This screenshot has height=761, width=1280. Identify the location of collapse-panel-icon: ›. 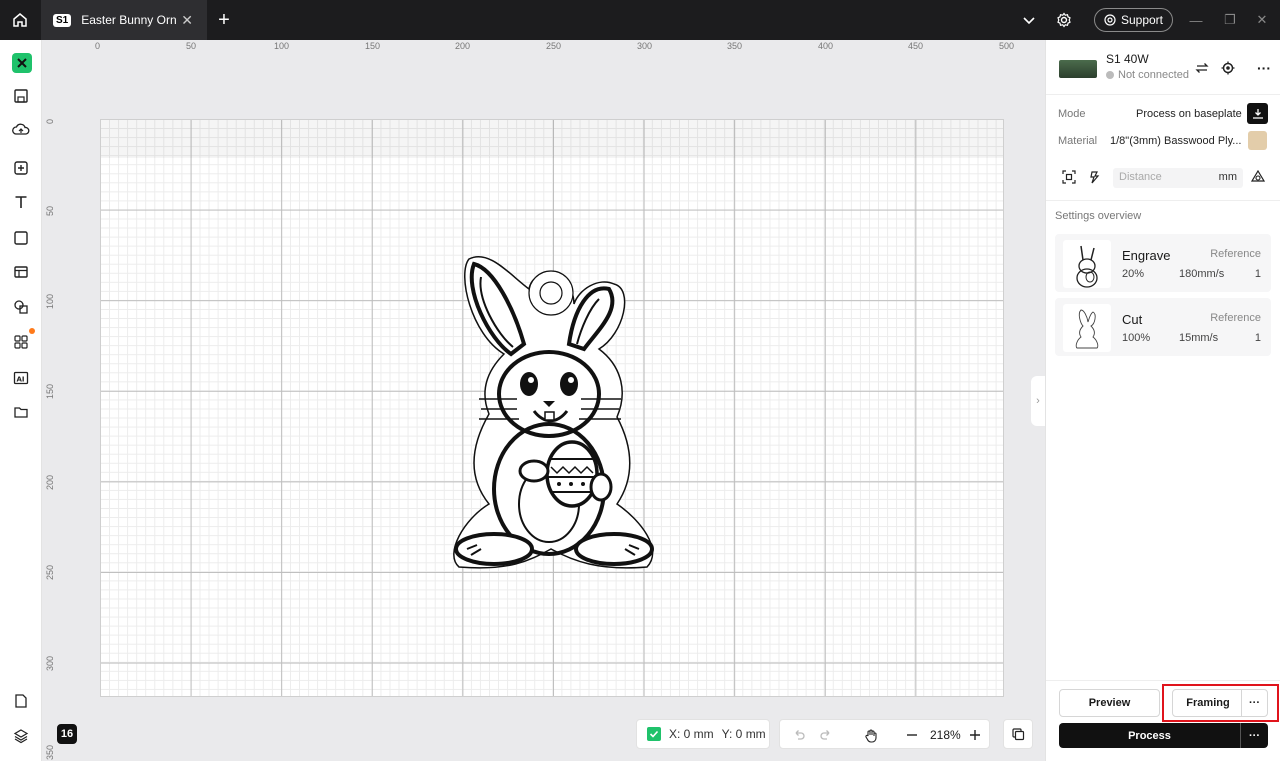
(1038, 401).